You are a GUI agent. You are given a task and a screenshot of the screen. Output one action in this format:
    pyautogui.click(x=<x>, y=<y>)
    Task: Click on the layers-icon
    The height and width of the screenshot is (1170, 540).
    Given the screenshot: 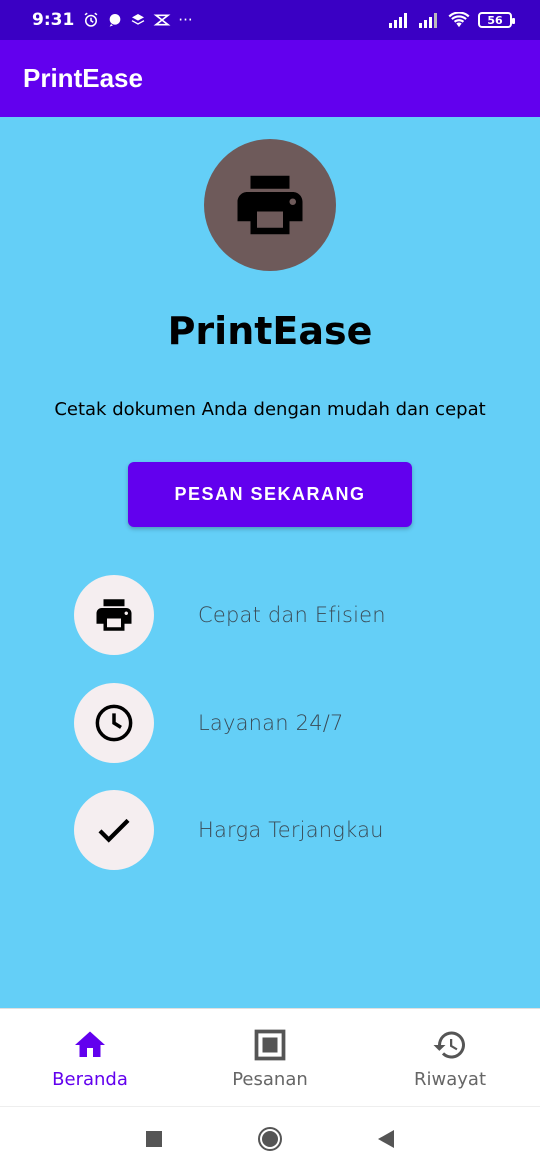 What is the action you would take?
    pyautogui.click(x=138, y=19)
    